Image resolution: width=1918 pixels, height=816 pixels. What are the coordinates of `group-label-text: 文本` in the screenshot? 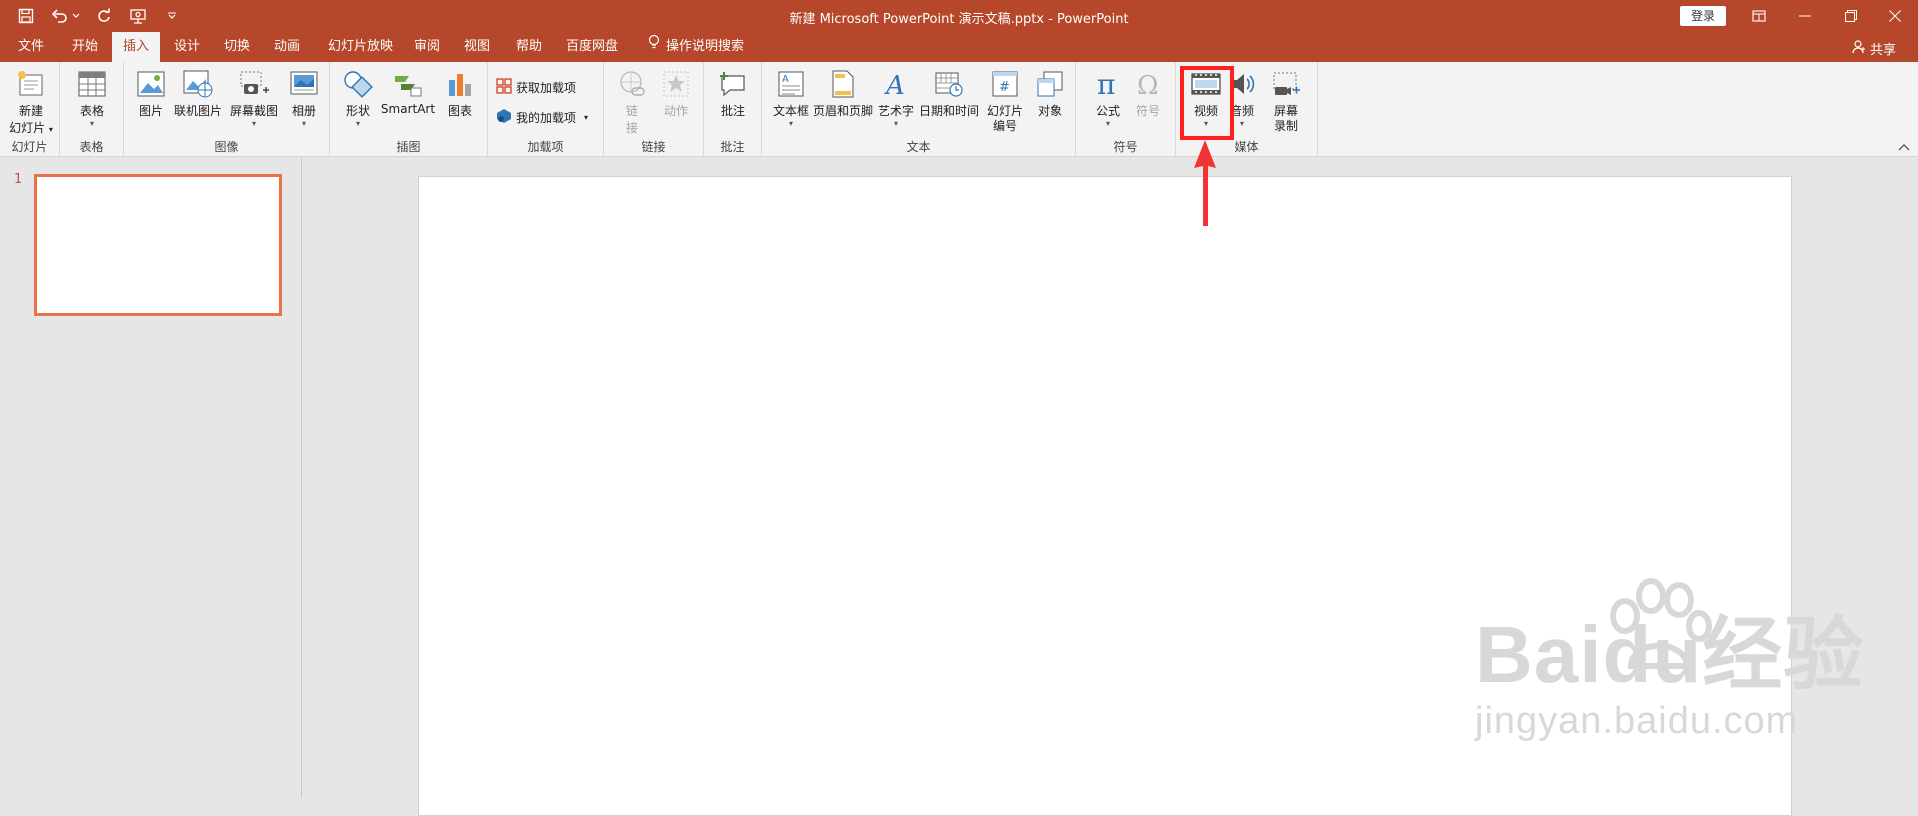 It's located at (918, 147).